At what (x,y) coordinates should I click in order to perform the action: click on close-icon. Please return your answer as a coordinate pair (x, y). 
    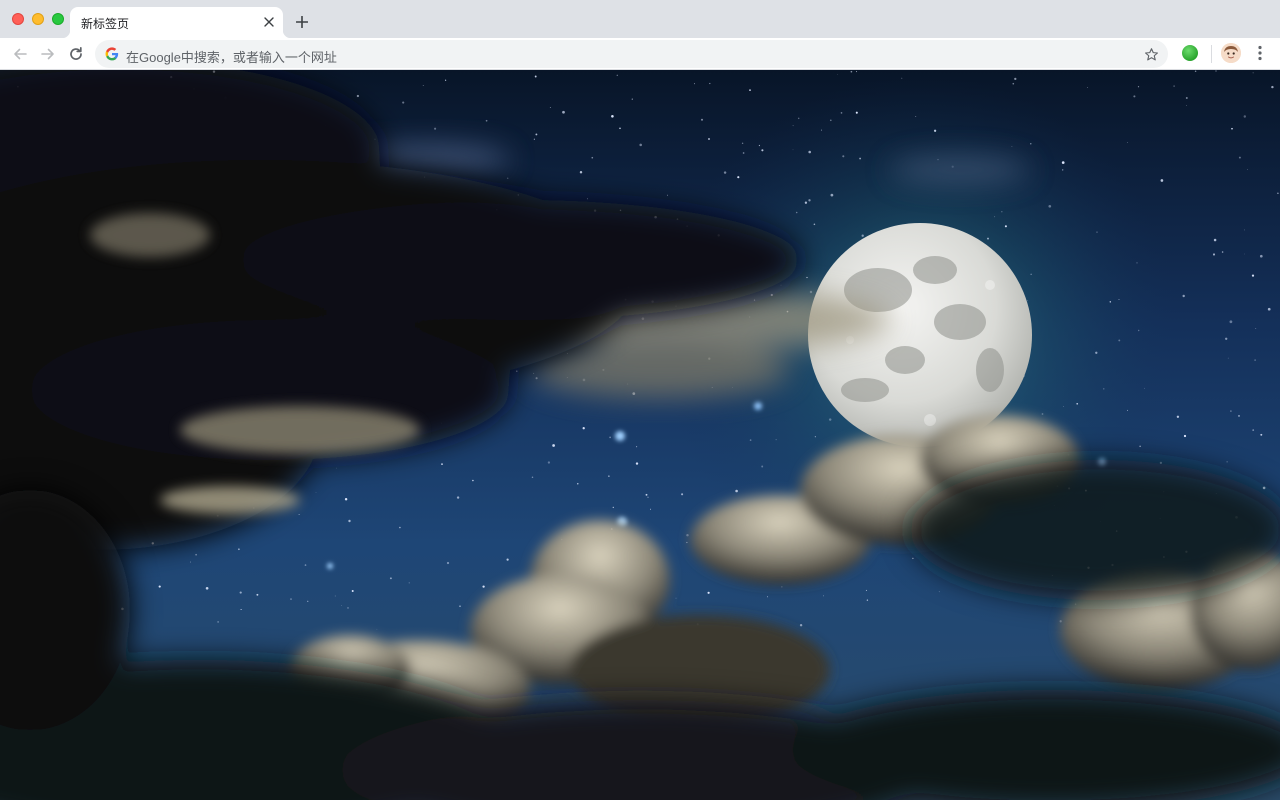
    Looking at the image, I should click on (269, 22).